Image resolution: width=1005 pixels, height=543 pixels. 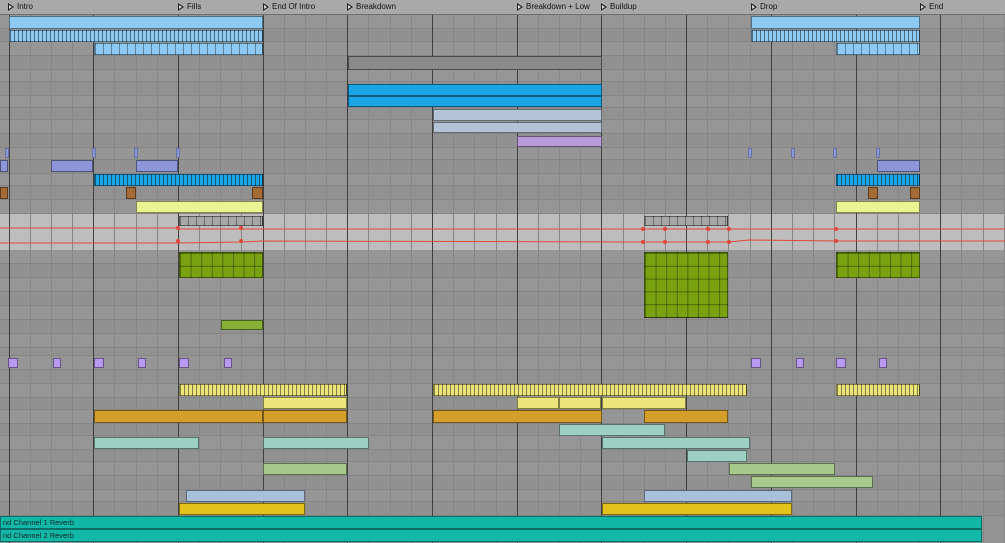 What do you see at coordinates (189, 7) in the screenshot?
I see `locator-fills: Fills` at bounding box center [189, 7].